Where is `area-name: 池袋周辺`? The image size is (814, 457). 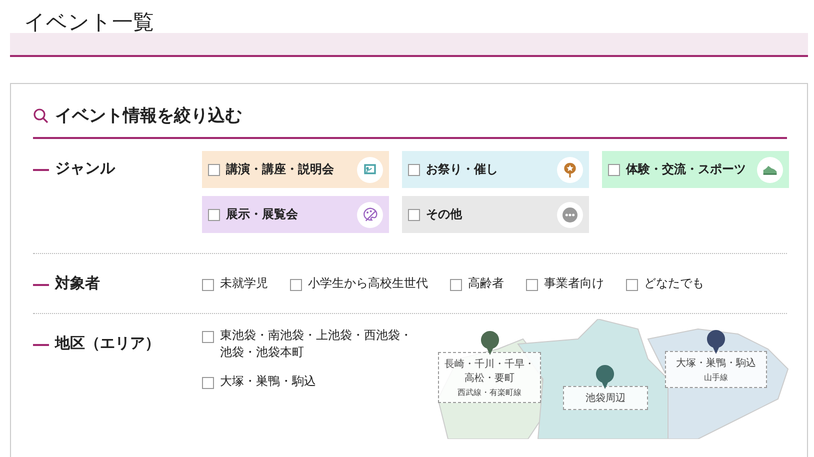 area-name: 池袋周辺 is located at coordinates (605, 398).